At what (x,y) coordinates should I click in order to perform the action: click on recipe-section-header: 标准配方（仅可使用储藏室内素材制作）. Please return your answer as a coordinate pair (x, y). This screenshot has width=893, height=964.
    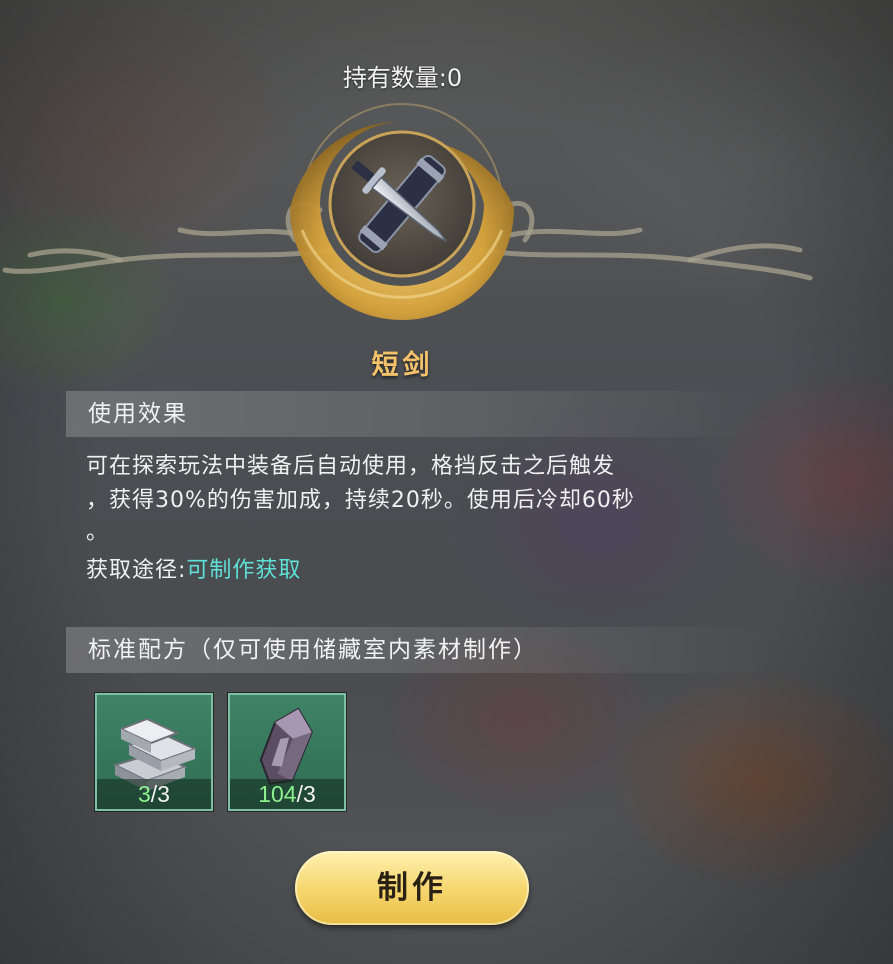
    Looking at the image, I should click on (416, 650).